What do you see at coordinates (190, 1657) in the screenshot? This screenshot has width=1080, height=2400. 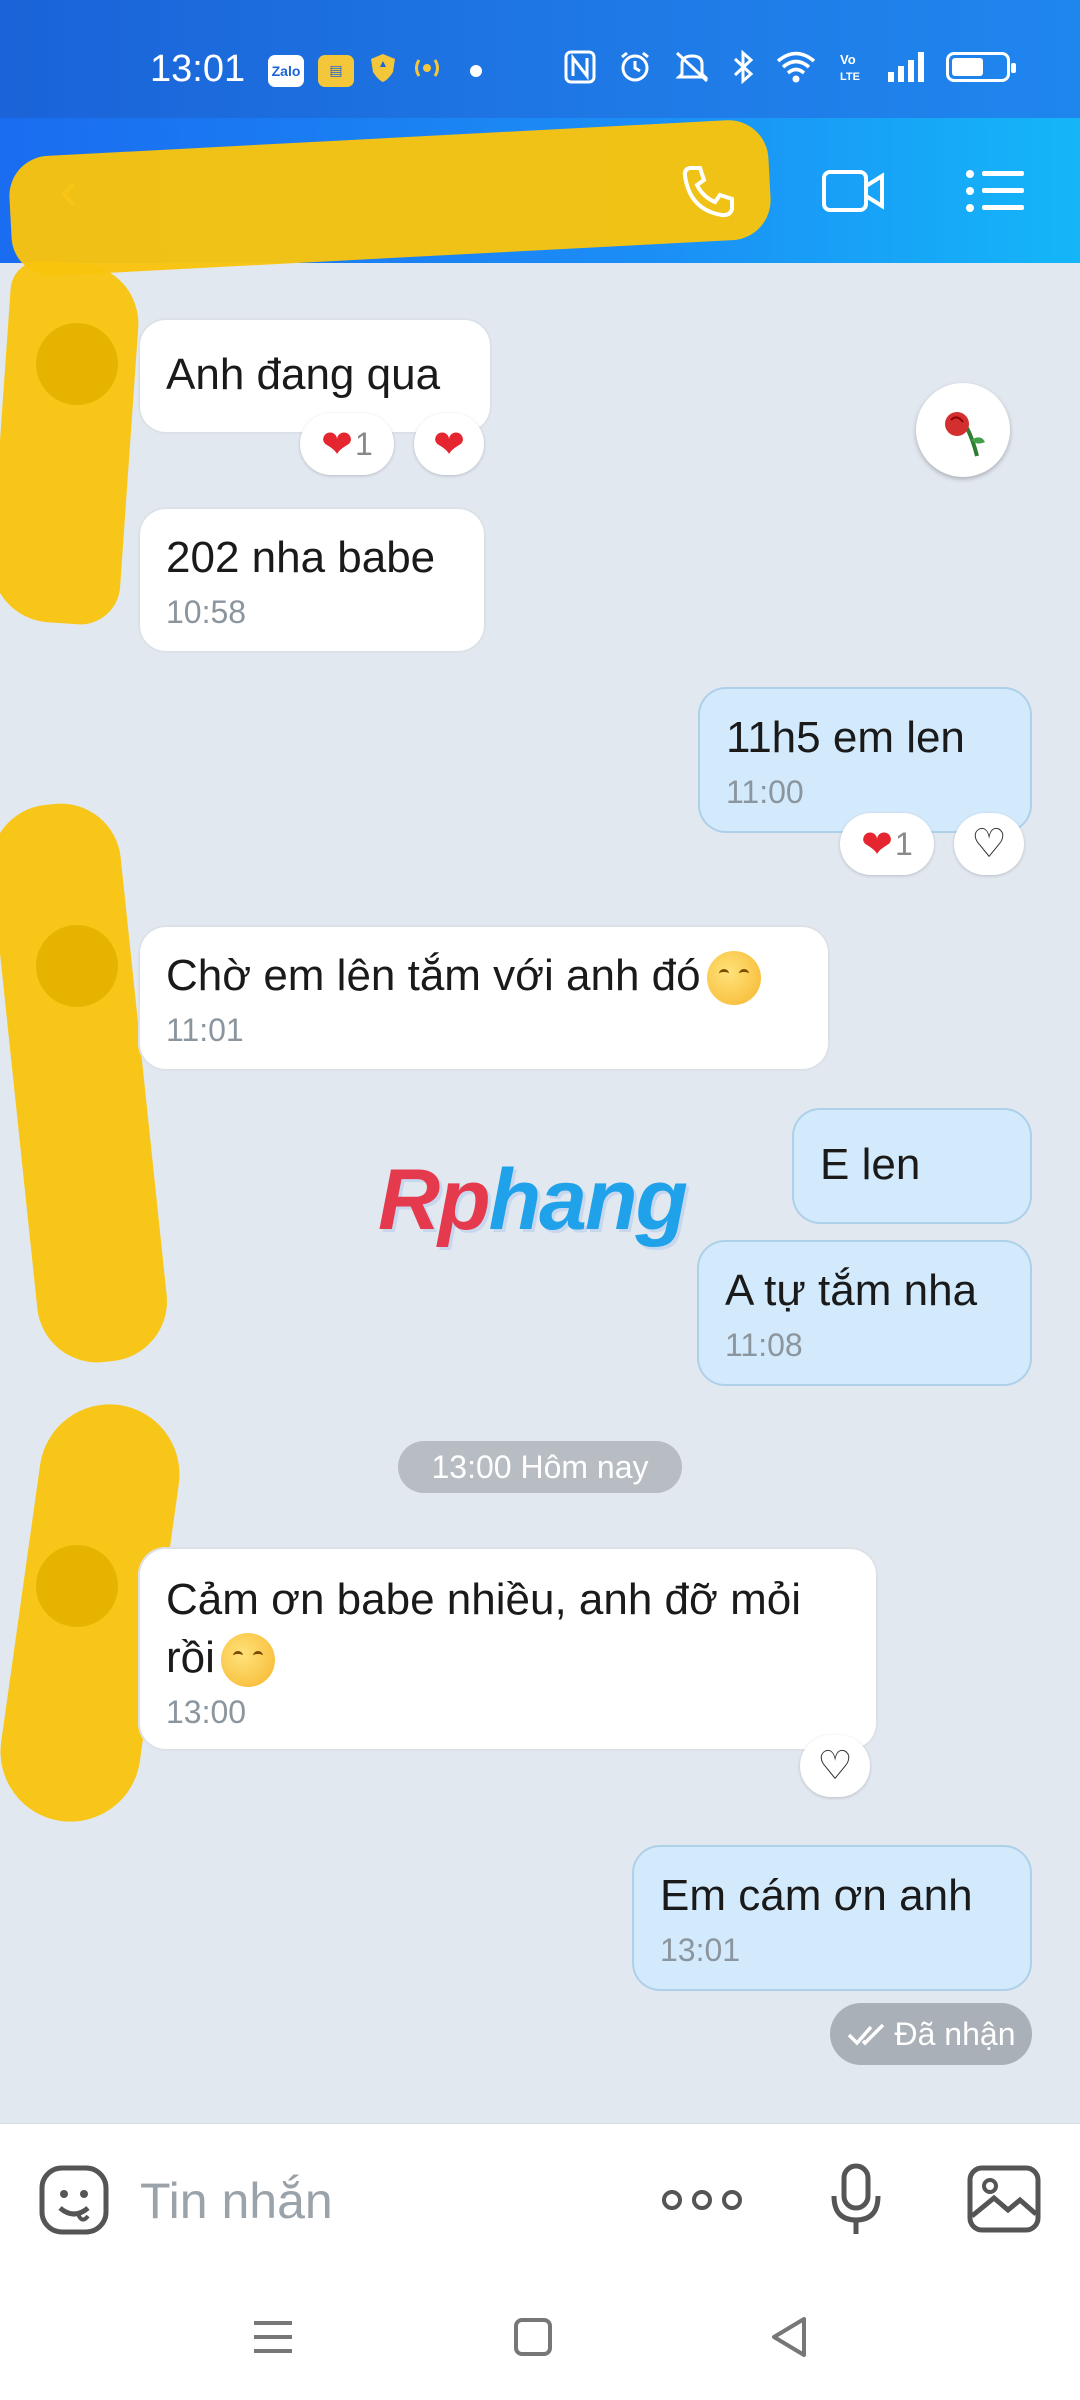 I see `message-text: rồi` at bounding box center [190, 1657].